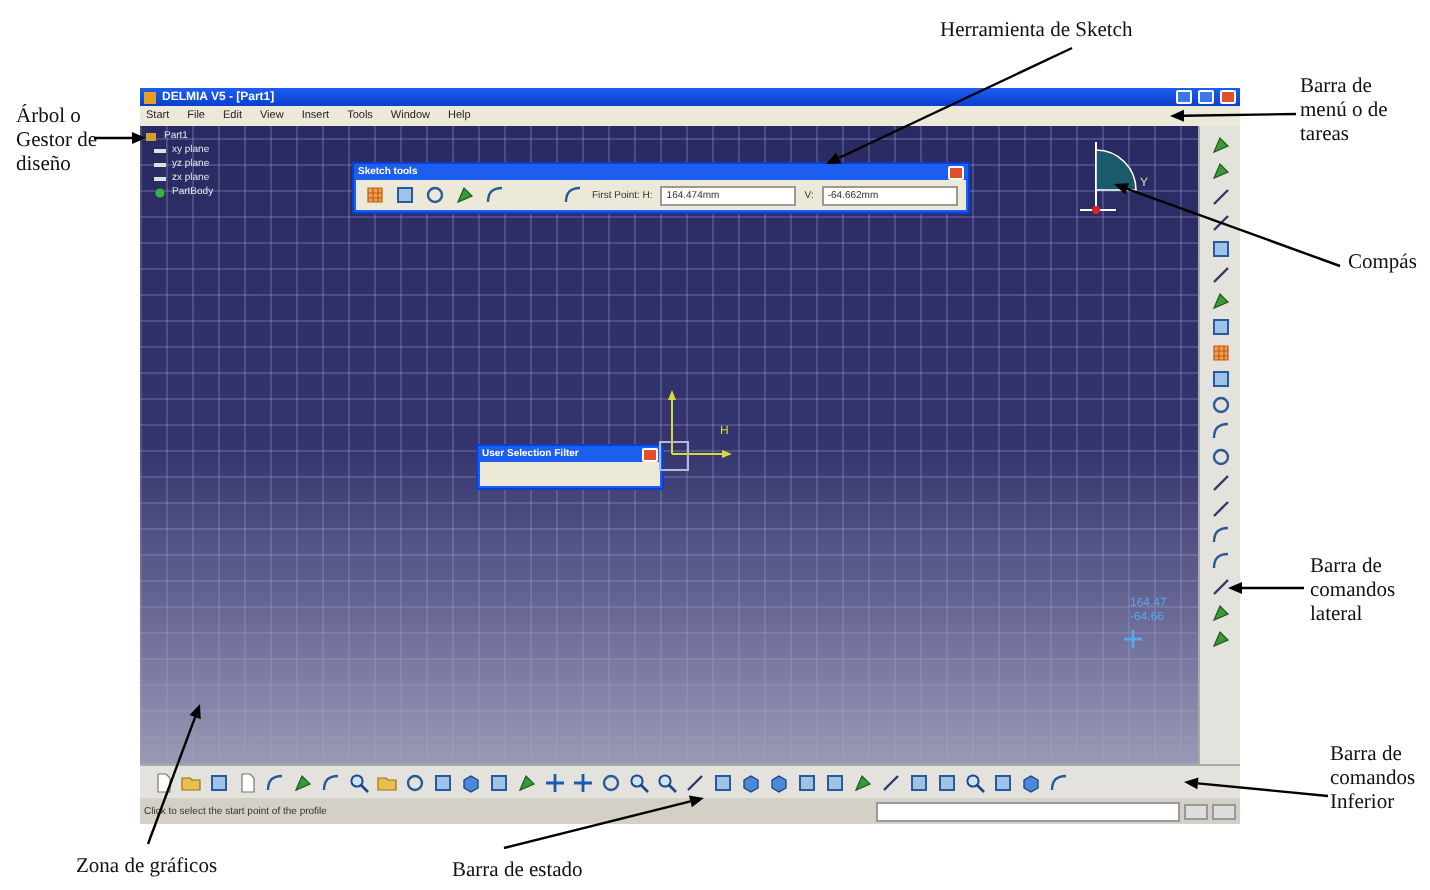 Image resolution: width=1430 pixels, height=890 pixels. Describe the element at coordinates (1354, 592) in the screenshot. I see `annotation-label: Barra de comandos lateral` at that location.